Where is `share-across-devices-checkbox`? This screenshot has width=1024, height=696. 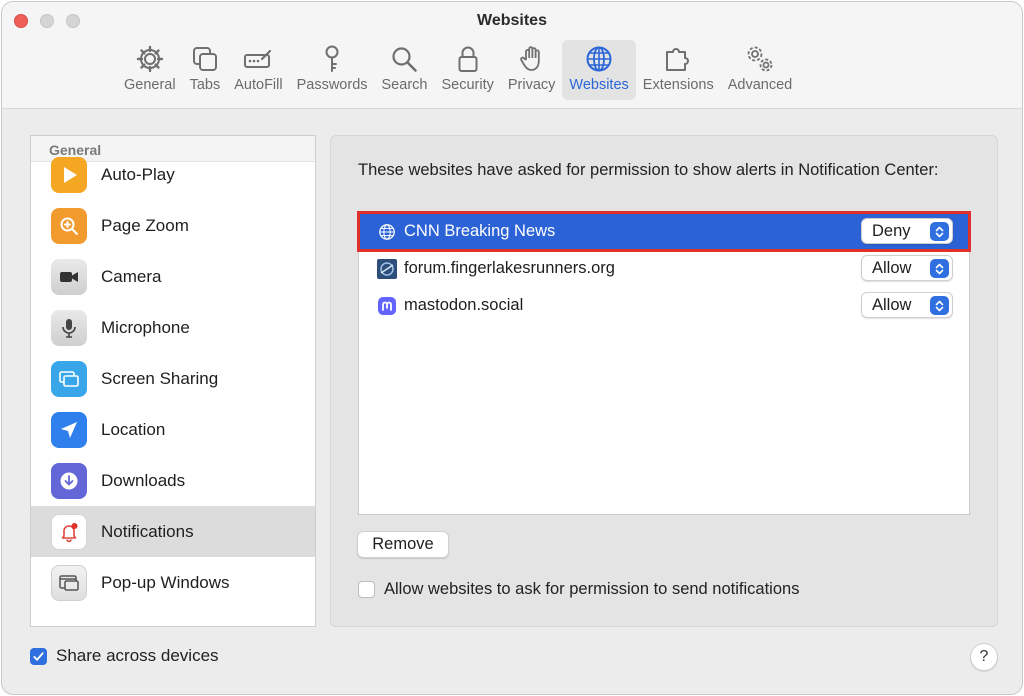 share-across-devices-checkbox is located at coordinates (38, 656).